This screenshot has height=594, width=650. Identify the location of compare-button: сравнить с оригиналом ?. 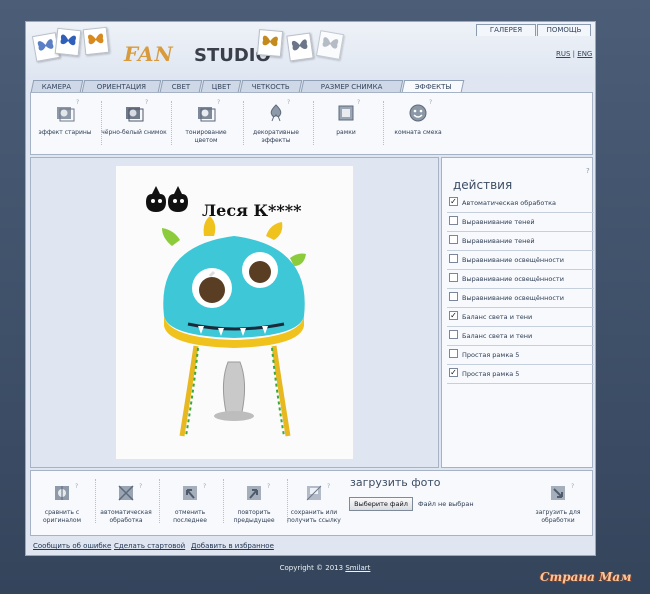
(62, 503).